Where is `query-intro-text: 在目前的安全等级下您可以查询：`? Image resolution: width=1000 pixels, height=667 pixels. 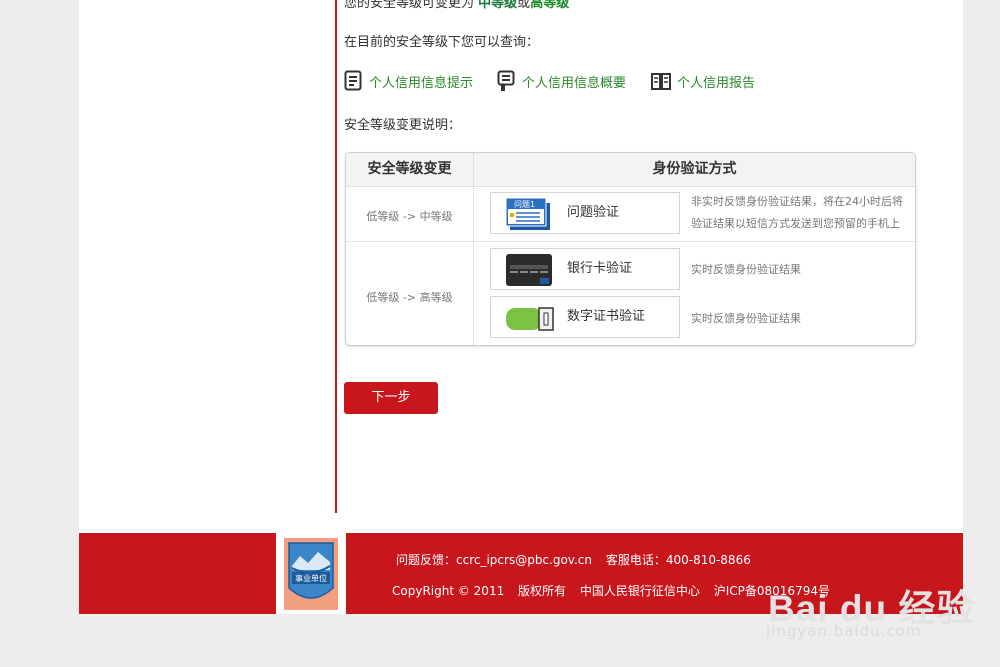
query-intro-text: 在目前的安全等级下您可以查询： is located at coordinates (442, 42).